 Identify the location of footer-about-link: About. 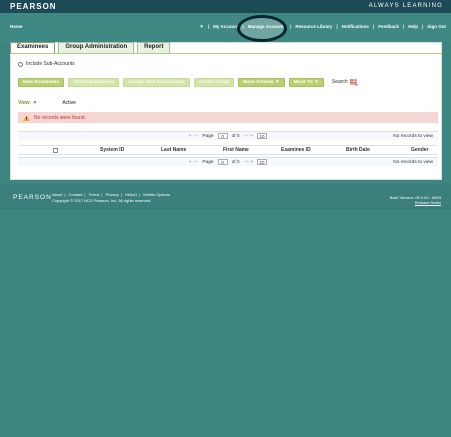
(57, 194).